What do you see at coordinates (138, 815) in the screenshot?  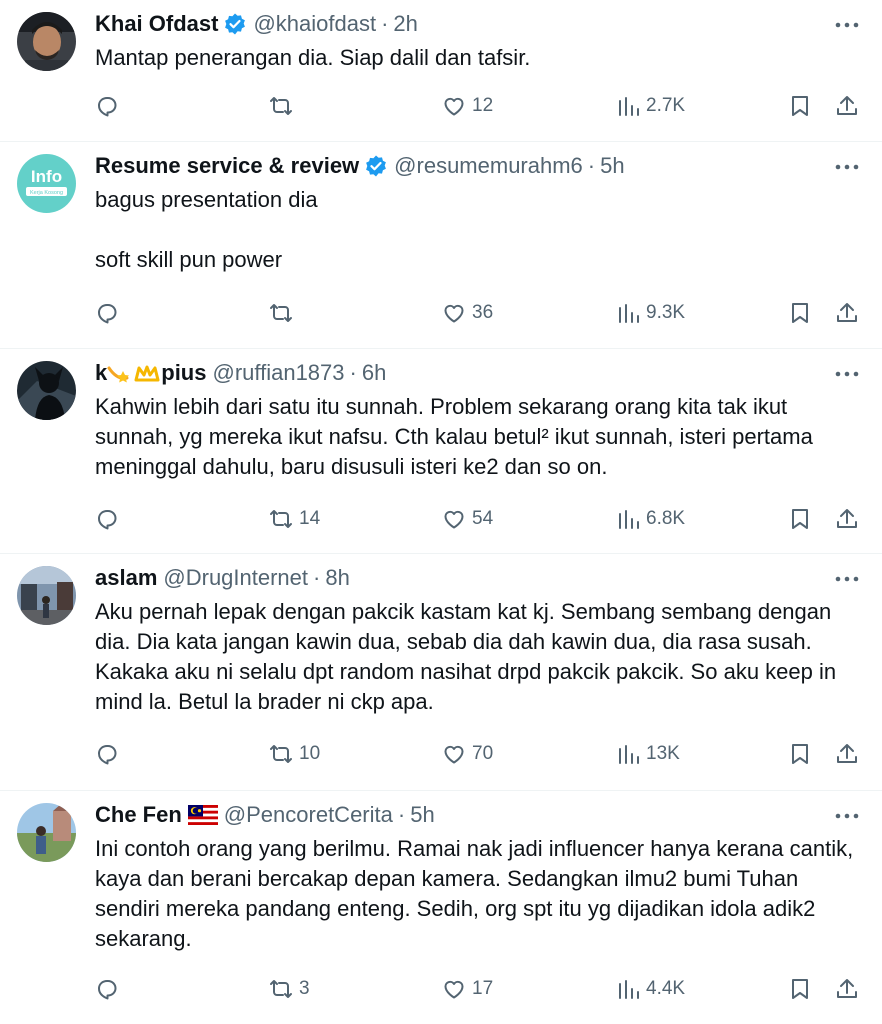 I see `display-name: Che Fen` at bounding box center [138, 815].